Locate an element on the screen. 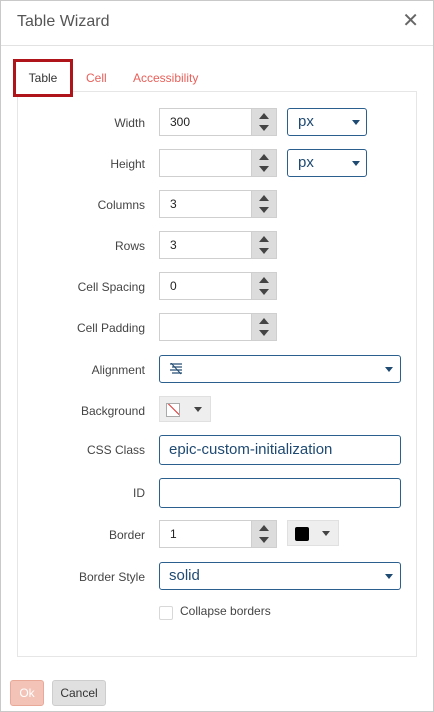 The height and width of the screenshot is (712, 434). height-spinner is located at coordinates (218, 163).